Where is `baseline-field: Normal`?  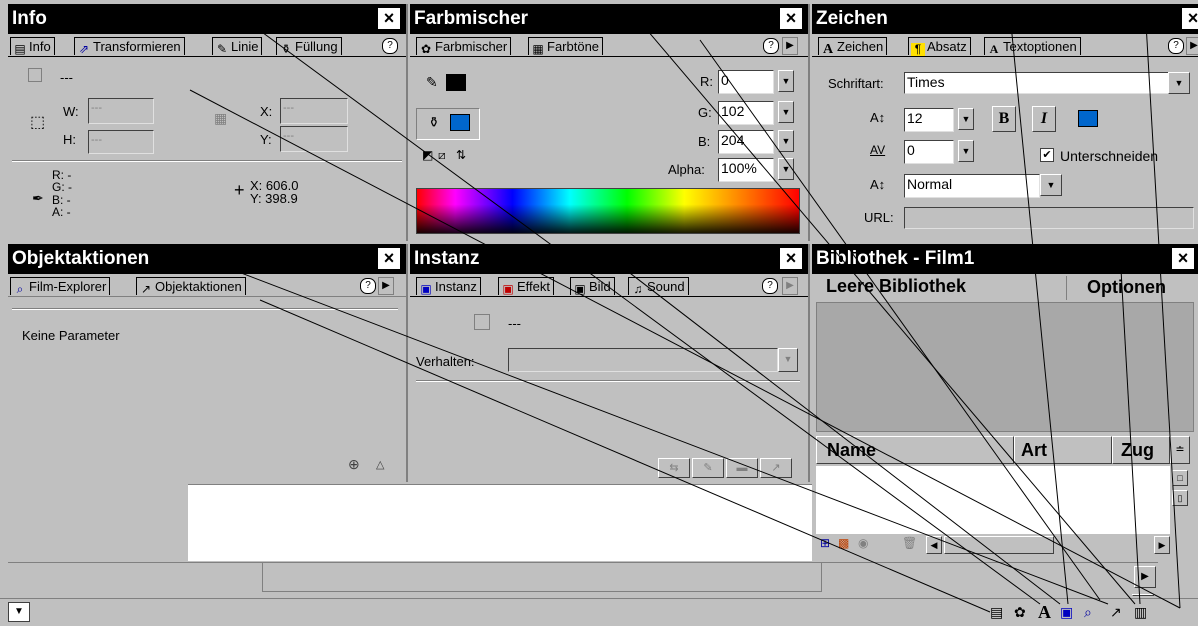 baseline-field: Normal is located at coordinates (972, 186).